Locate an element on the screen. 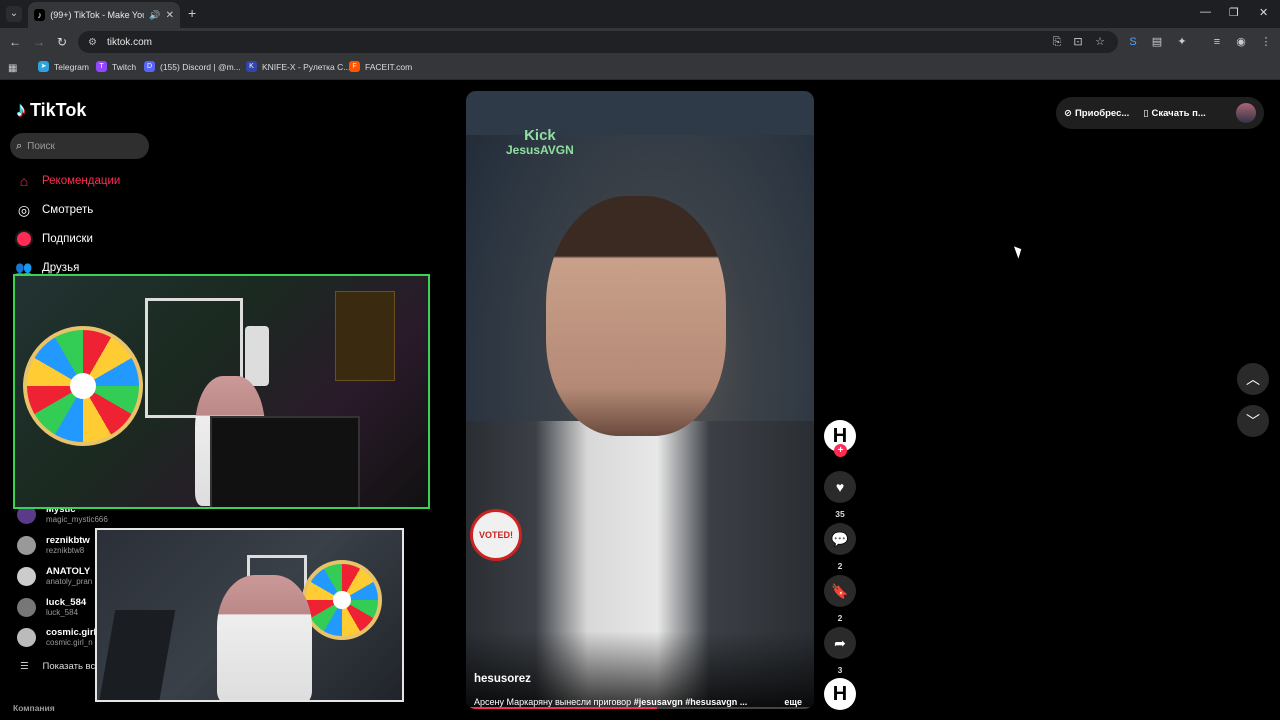 This screenshot has height=720, width=1280. bookmark-faceit: F FACEIT.com is located at coordinates (380, 66).